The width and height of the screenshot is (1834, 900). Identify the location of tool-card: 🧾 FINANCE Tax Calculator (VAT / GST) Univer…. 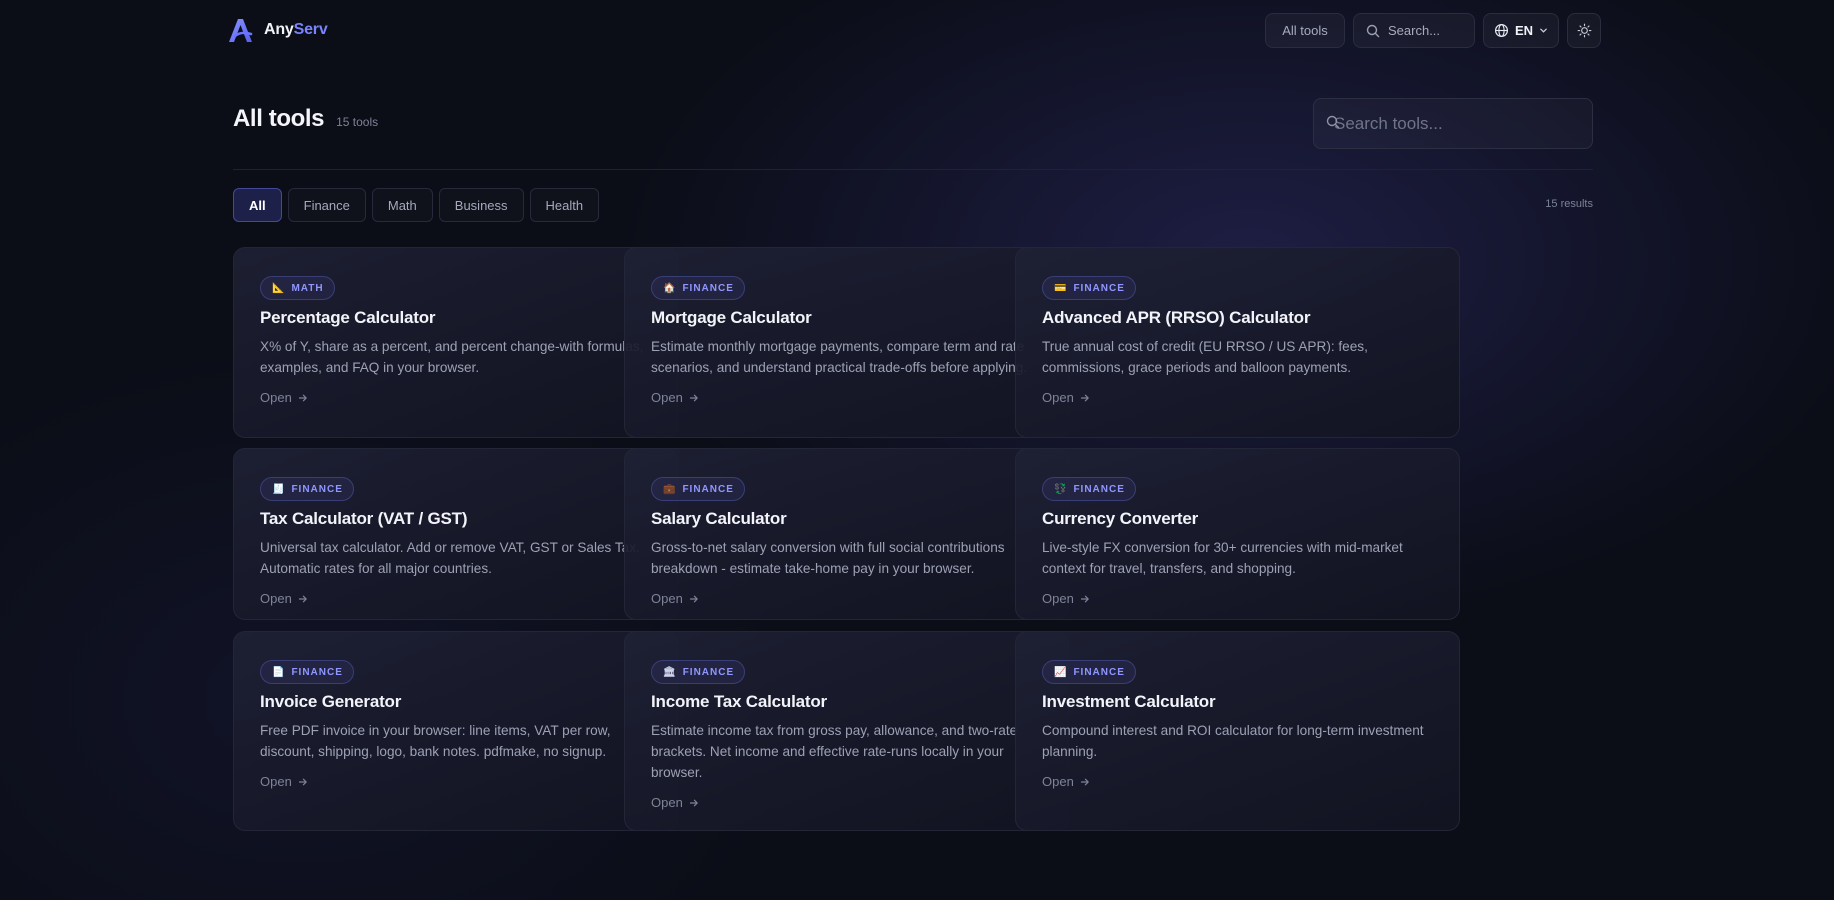
(455, 534).